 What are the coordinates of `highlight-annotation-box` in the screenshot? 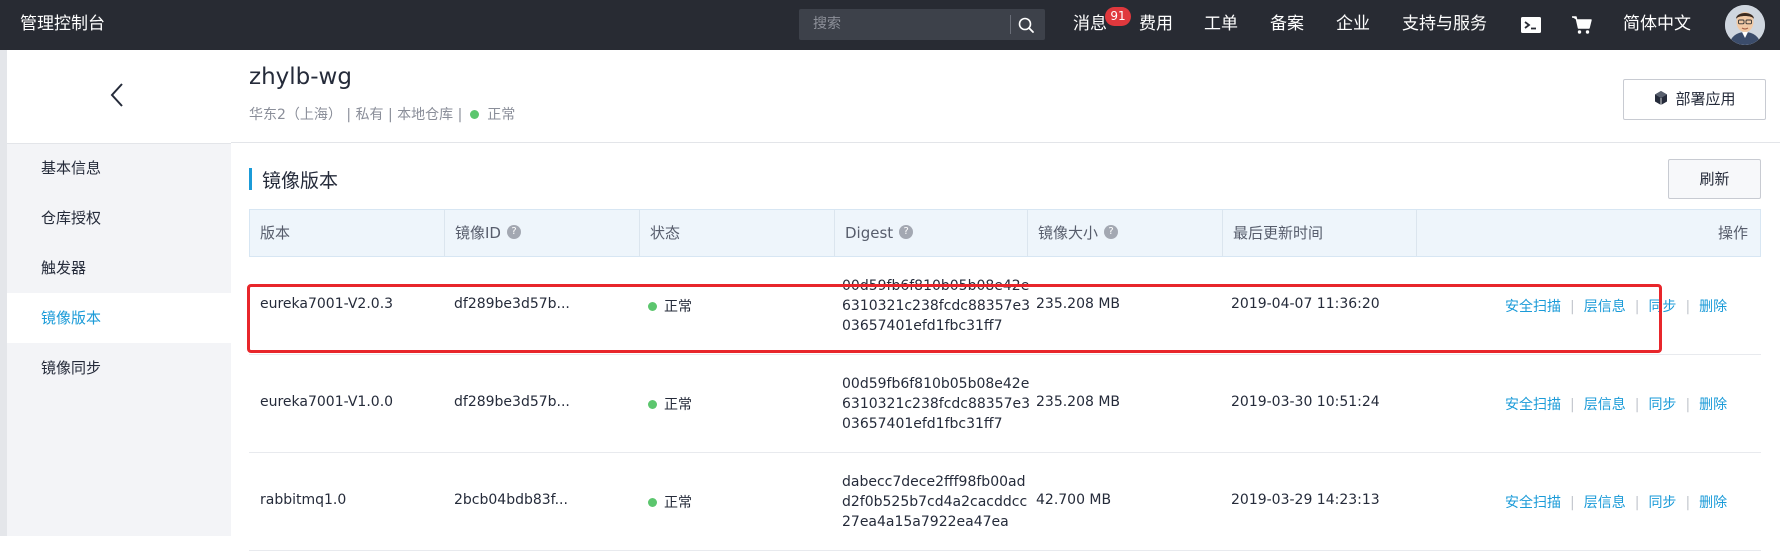 It's located at (954, 318).